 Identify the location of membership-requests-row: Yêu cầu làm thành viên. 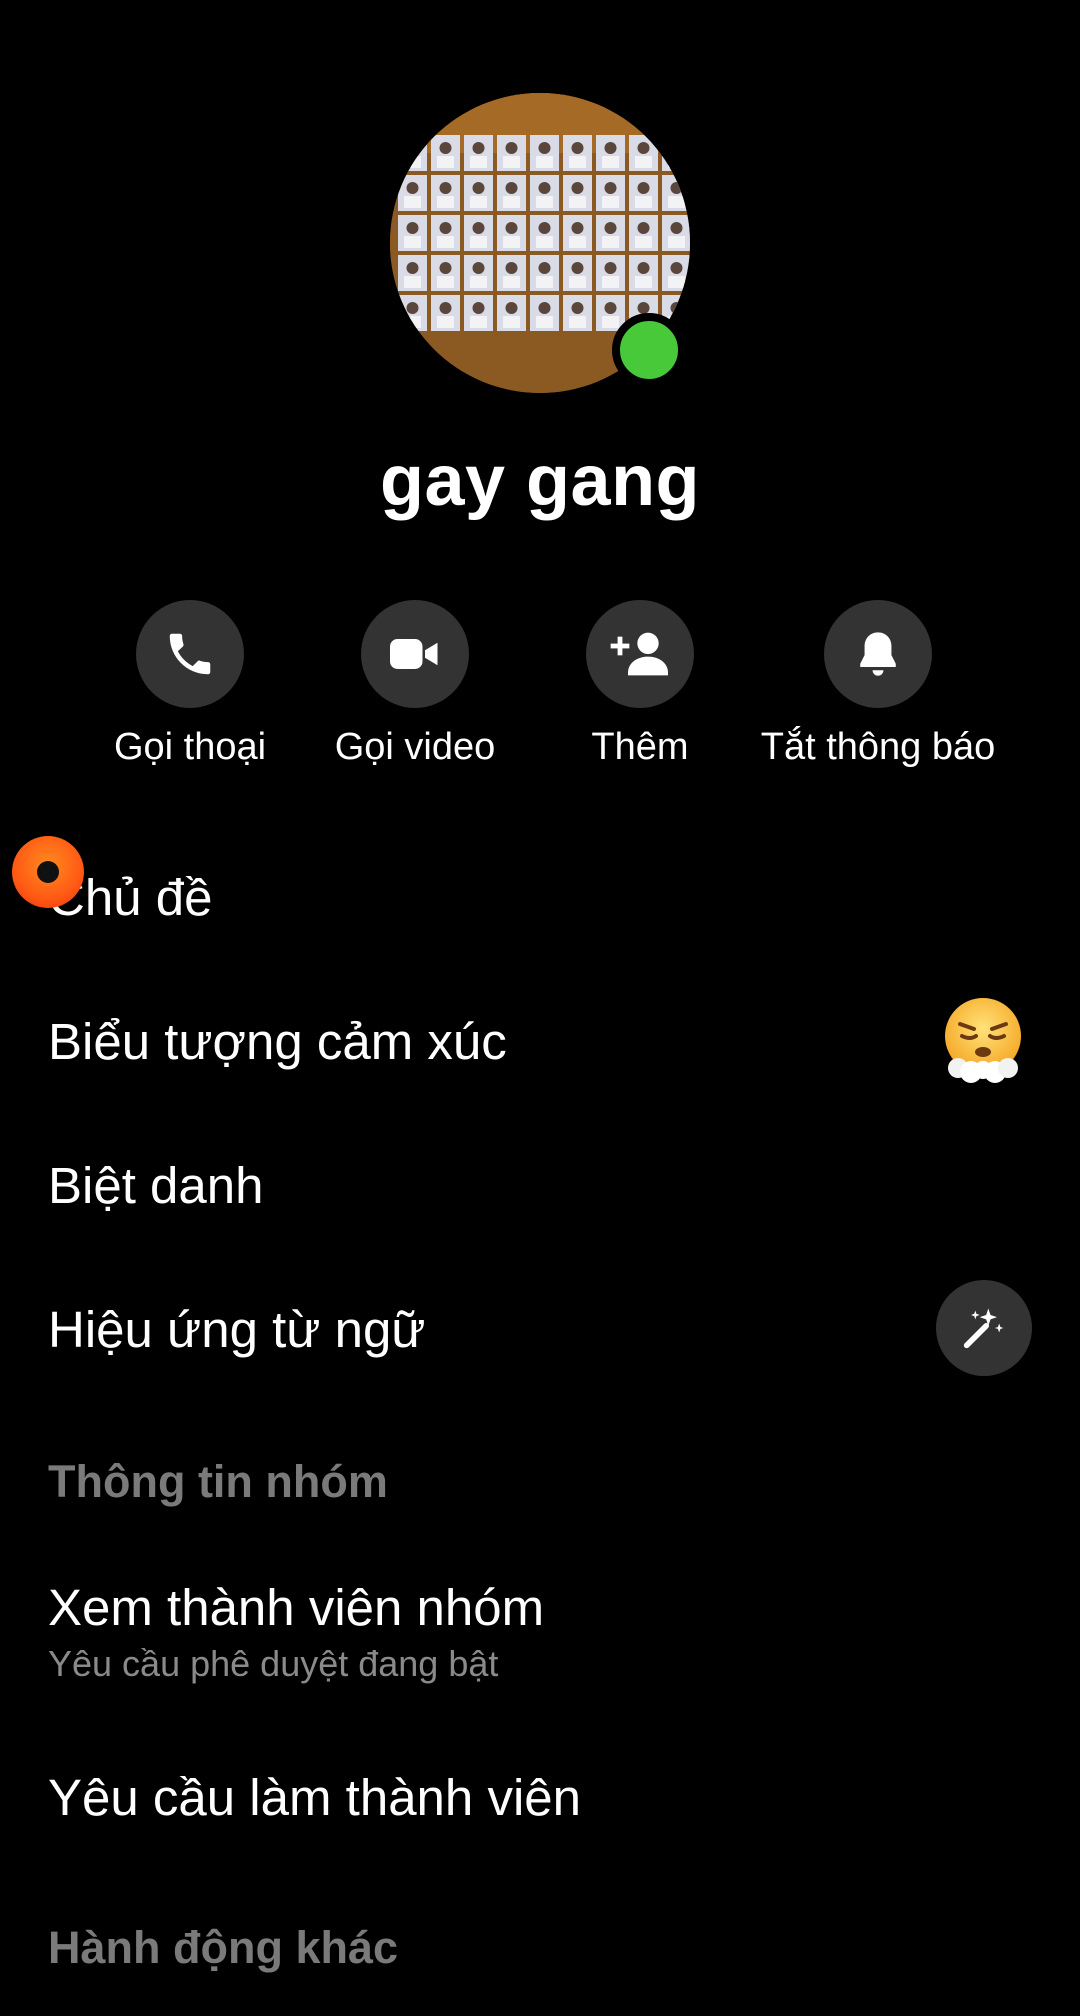
(540, 1797).